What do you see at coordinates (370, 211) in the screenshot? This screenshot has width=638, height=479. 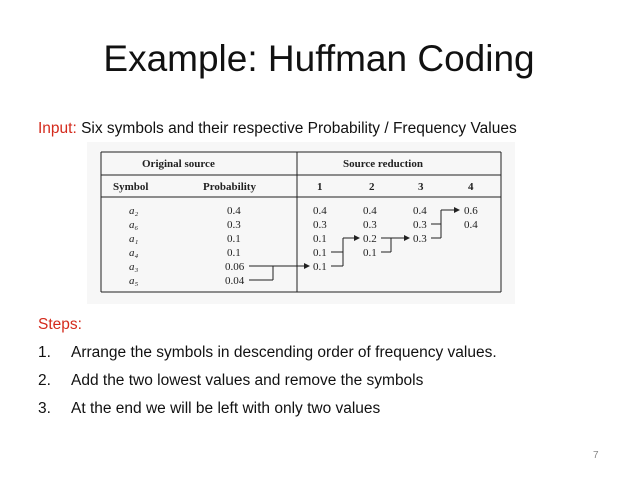 I see `cell-r2: 0.4` at bounding box center [370, 211].